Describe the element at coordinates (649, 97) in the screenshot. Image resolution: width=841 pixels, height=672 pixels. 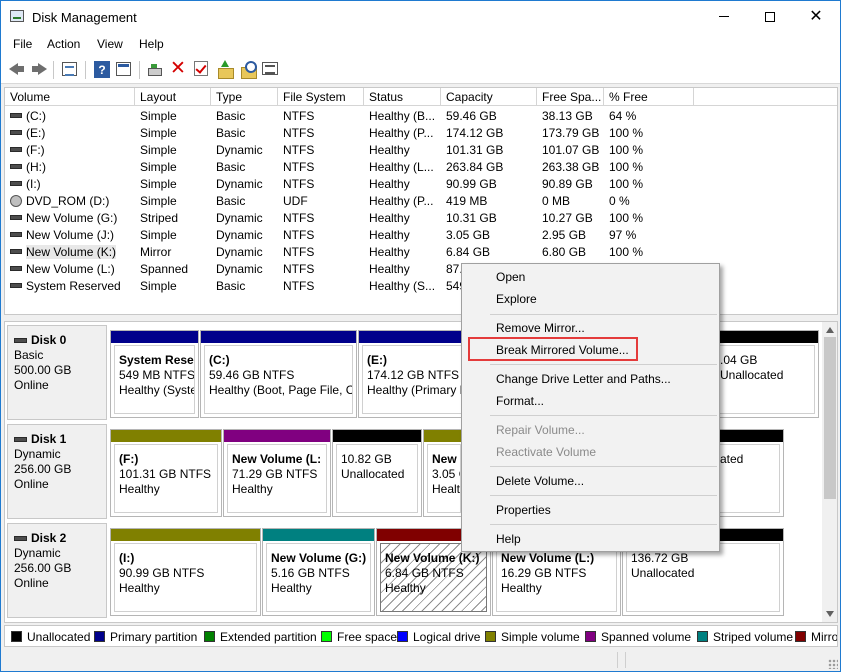
I see `column-header-percent-free: % Free` at that location.